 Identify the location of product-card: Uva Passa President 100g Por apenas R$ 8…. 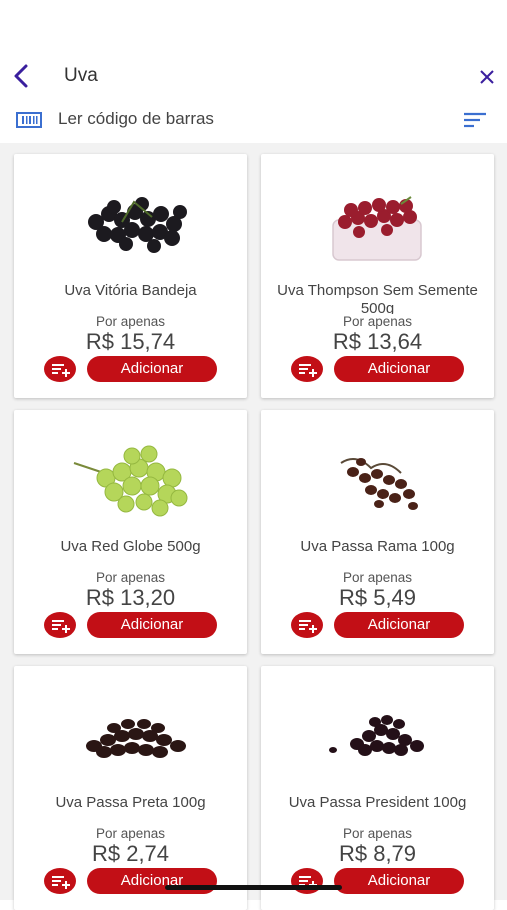
(377, 788).